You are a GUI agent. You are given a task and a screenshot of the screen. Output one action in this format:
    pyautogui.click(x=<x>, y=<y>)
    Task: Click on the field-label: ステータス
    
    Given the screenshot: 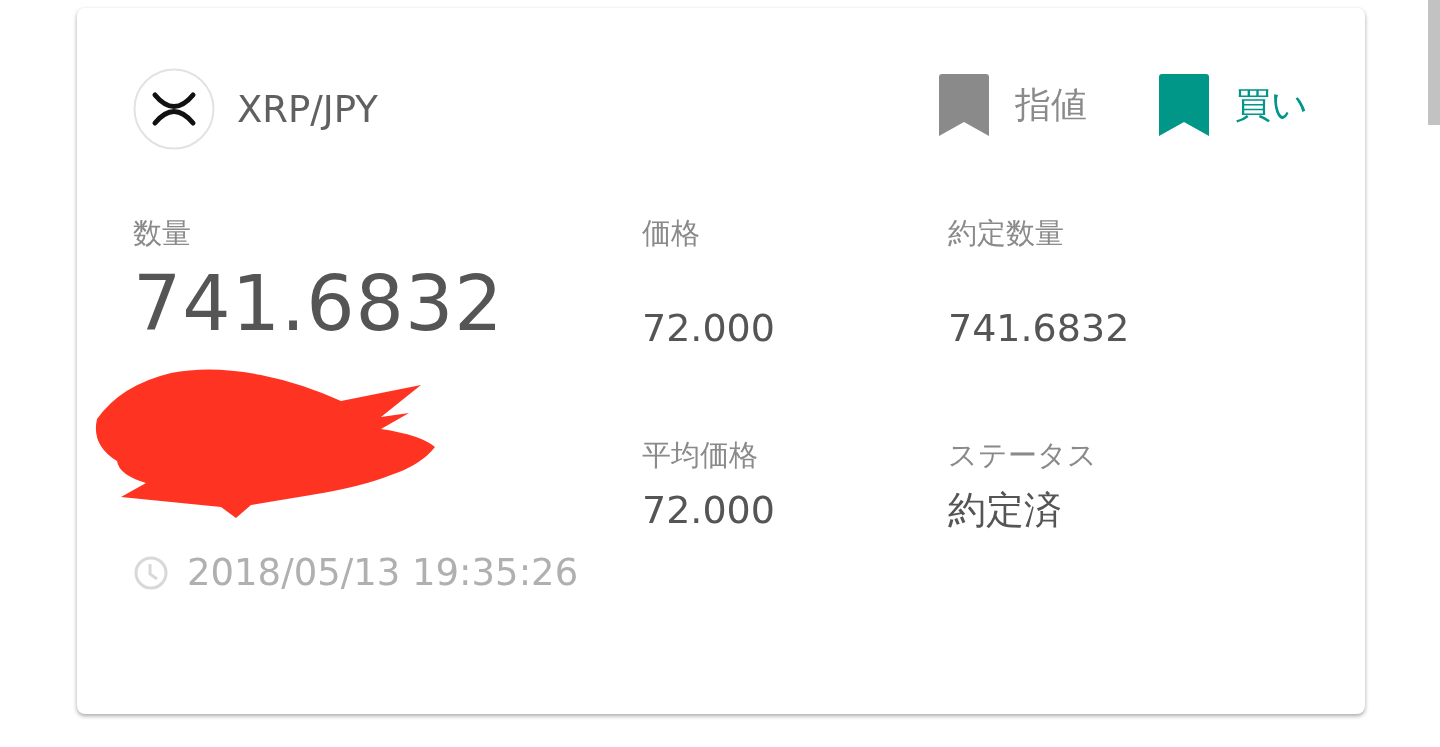 What is the action you would take?
    pyautogui.click(x=1023, y=455)
    